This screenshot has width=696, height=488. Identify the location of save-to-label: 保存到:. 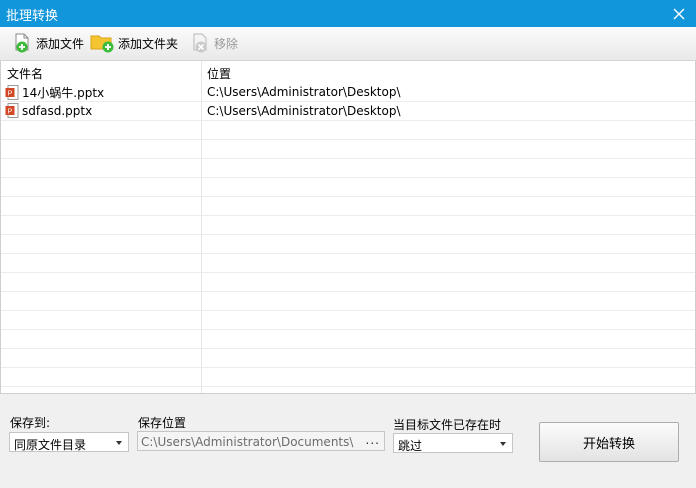
(30, 423).